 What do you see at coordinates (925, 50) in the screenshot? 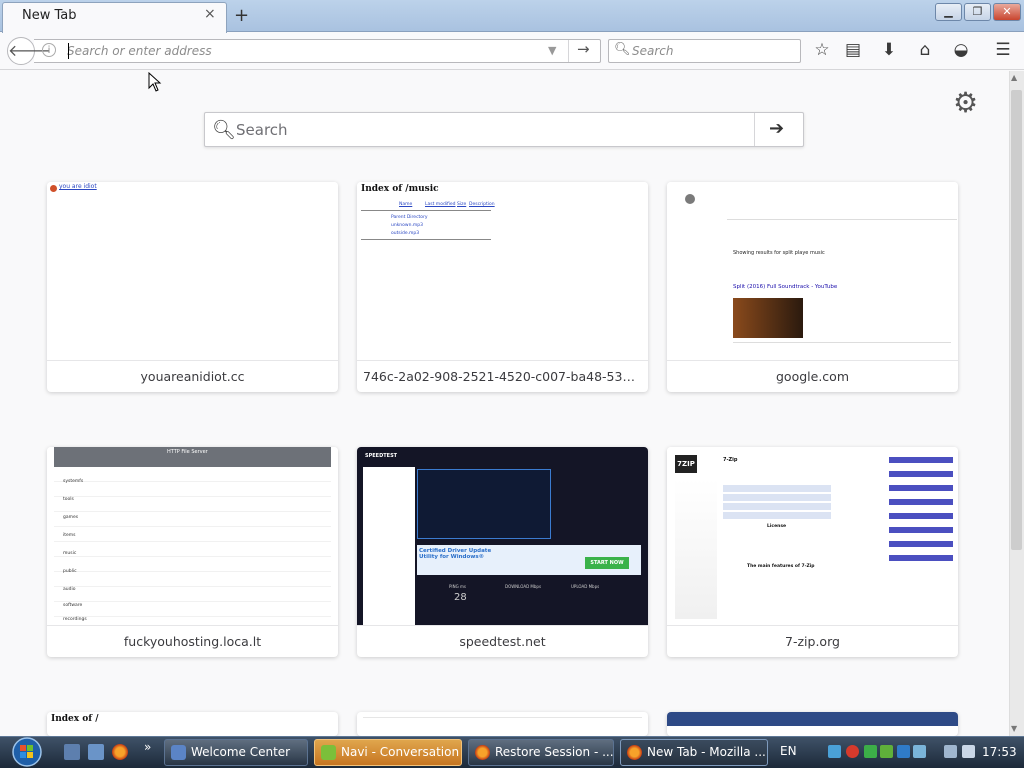
I see `home-icon: ⌂` at bounding box center [925, 50].